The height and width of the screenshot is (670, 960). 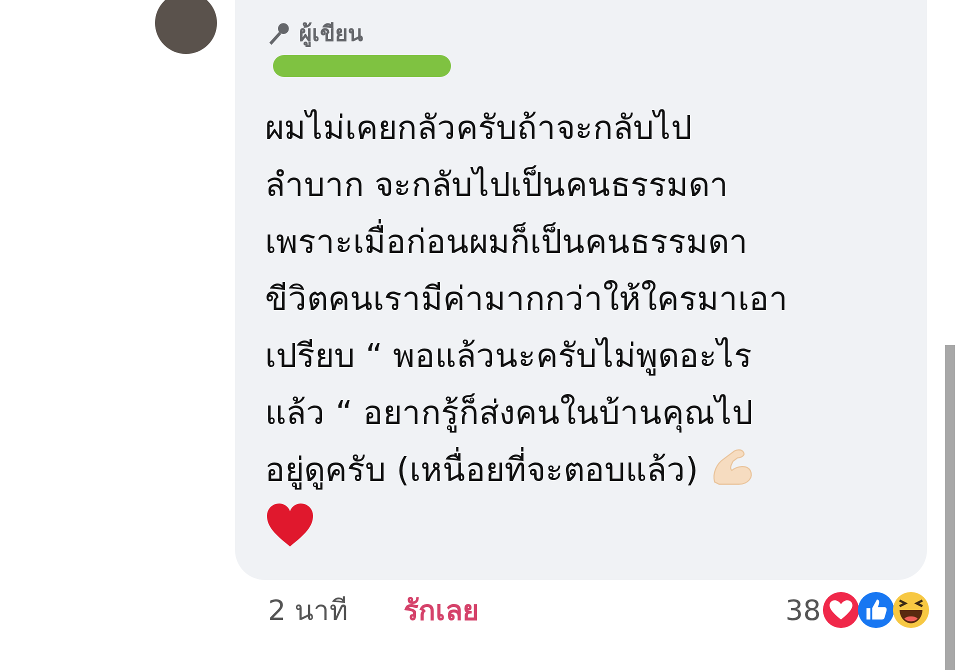 What do you see at coordinates (911, 610) in the screenshot?
I see `laughing-reaction-icon` at bounding box center [911, 610].